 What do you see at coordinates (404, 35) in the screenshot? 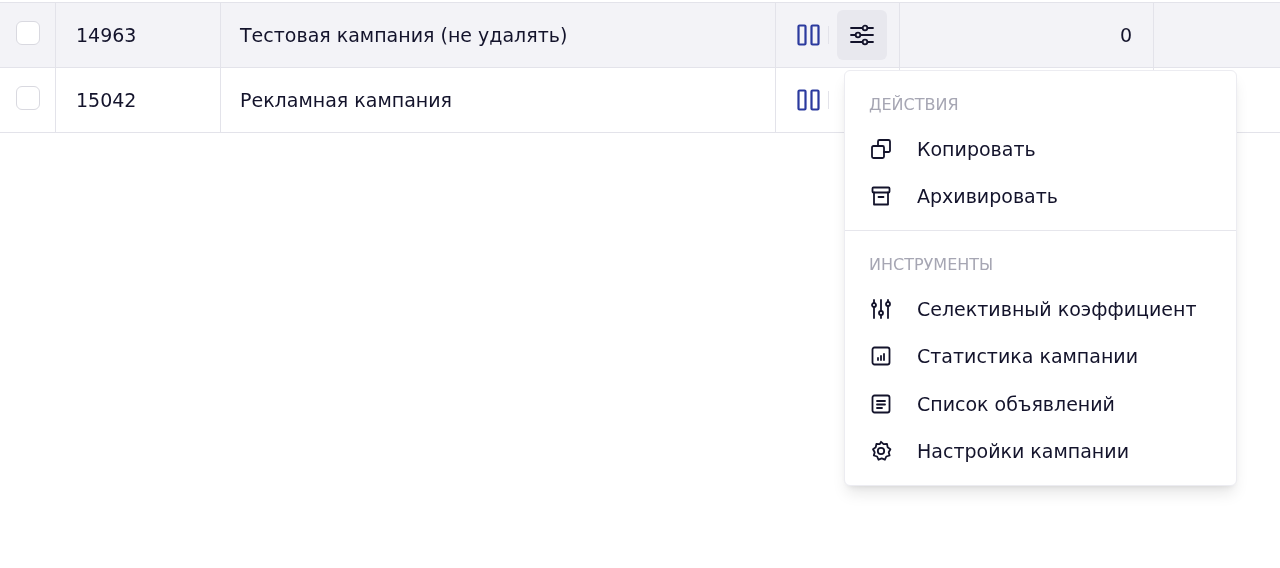
I see `table-cell-text: Тестовая кампания (не удалять)` at bounding box center [404, 35].